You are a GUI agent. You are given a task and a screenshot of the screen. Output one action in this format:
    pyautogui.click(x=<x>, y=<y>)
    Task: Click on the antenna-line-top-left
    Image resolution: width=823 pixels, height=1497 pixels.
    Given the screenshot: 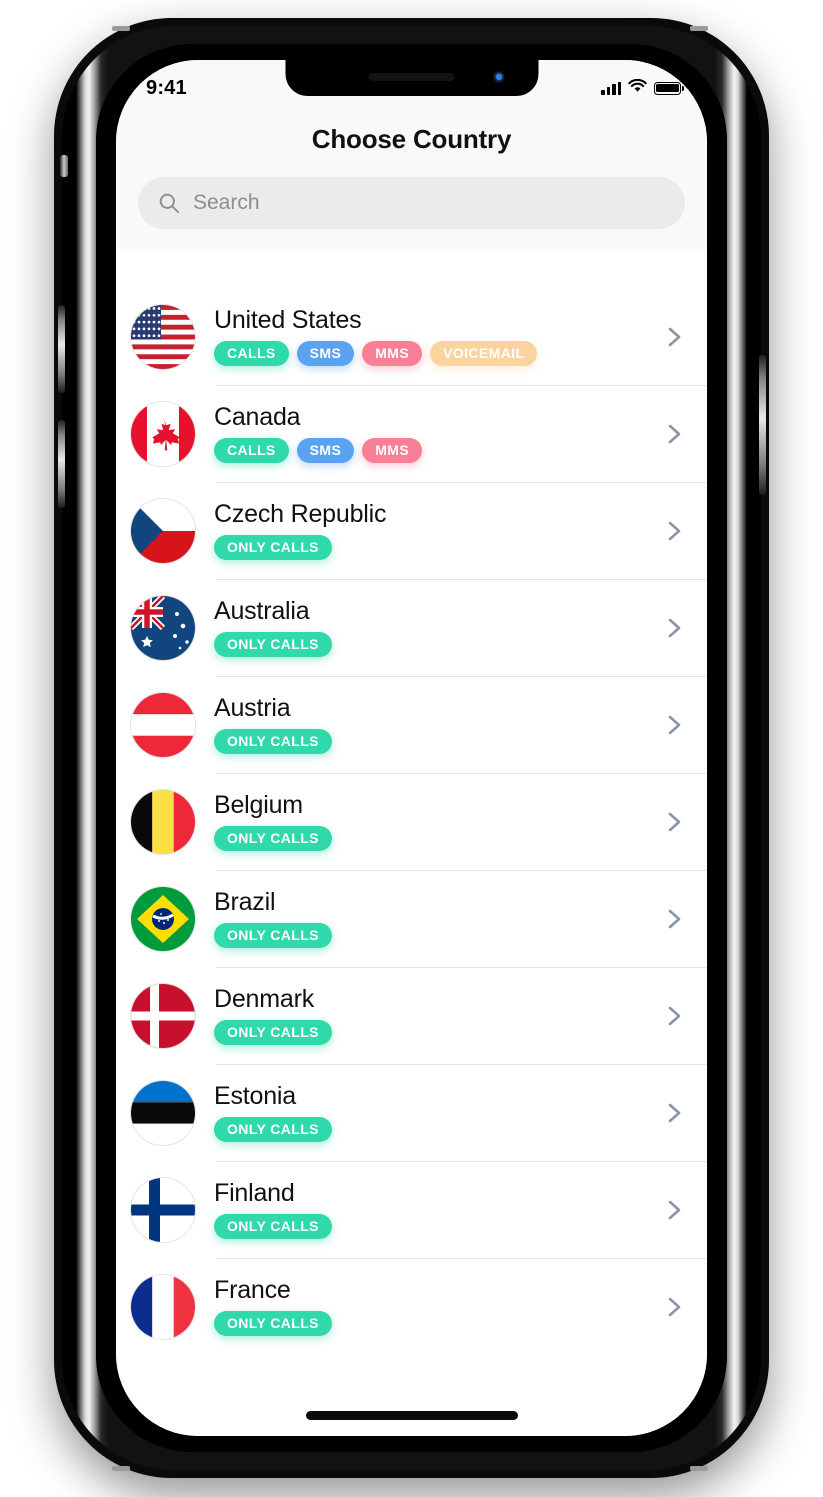 What is the action you would take?
    pyautogui.click(x=121, y=28)
    